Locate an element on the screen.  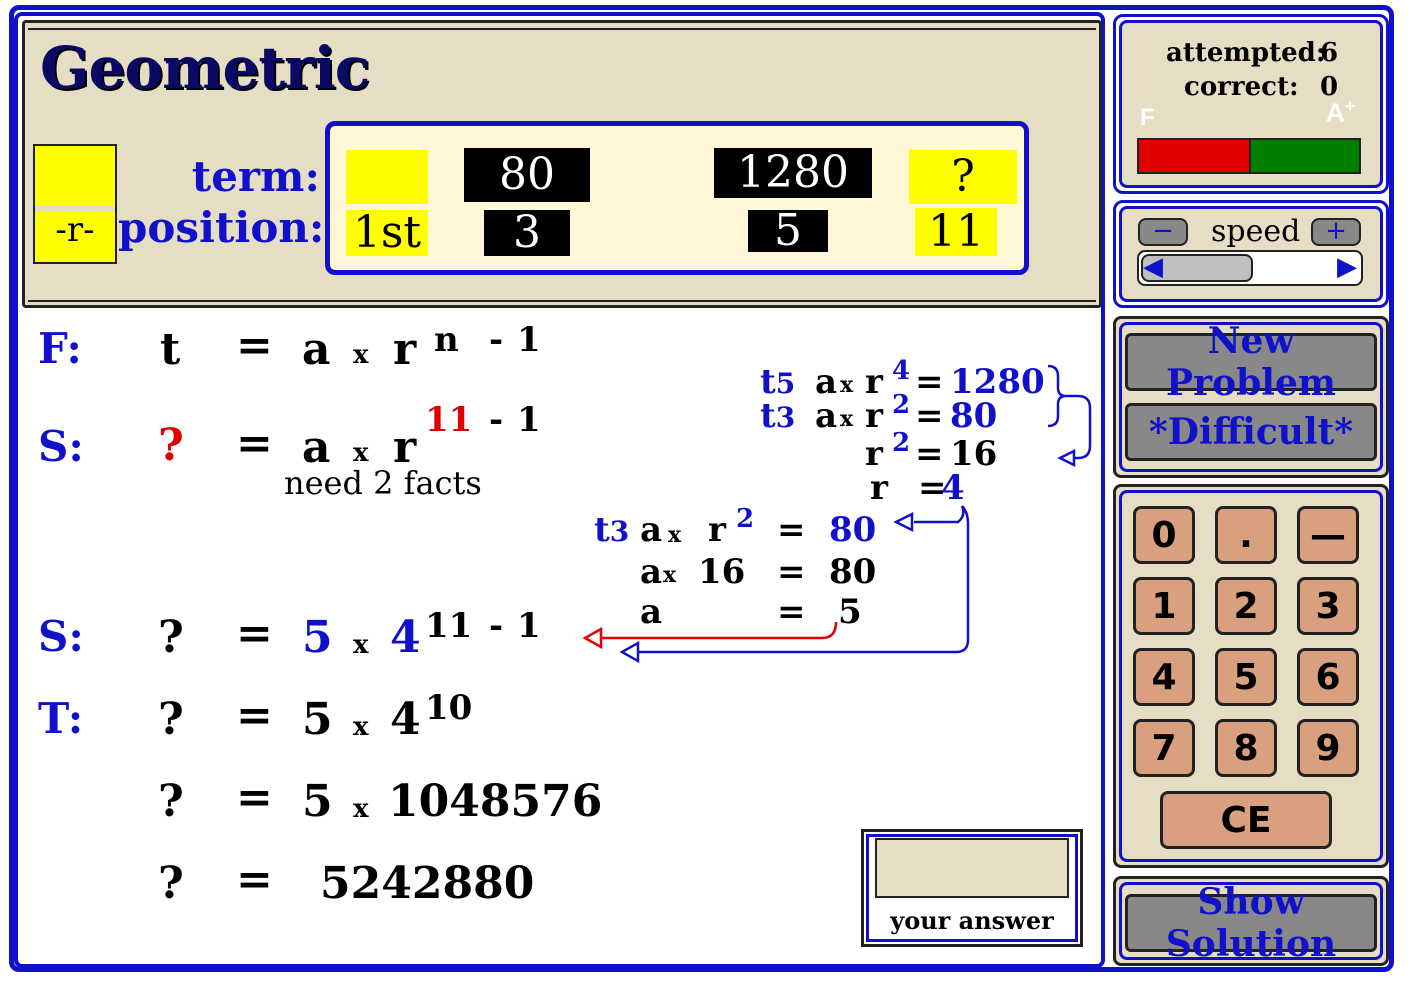
speed-minus-button: − is located at coordinates (1163, 232).